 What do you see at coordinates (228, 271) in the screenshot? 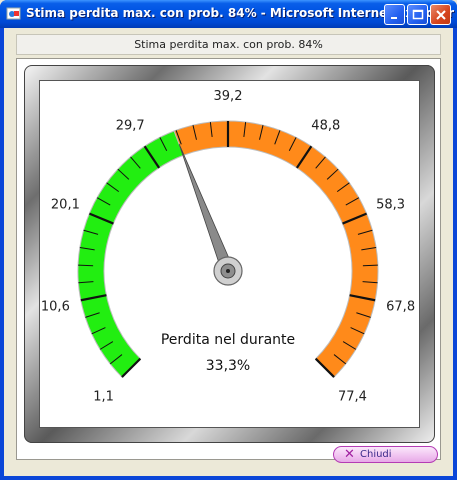
I see `gauge-hub-pin` at bounding box center [228, 271].